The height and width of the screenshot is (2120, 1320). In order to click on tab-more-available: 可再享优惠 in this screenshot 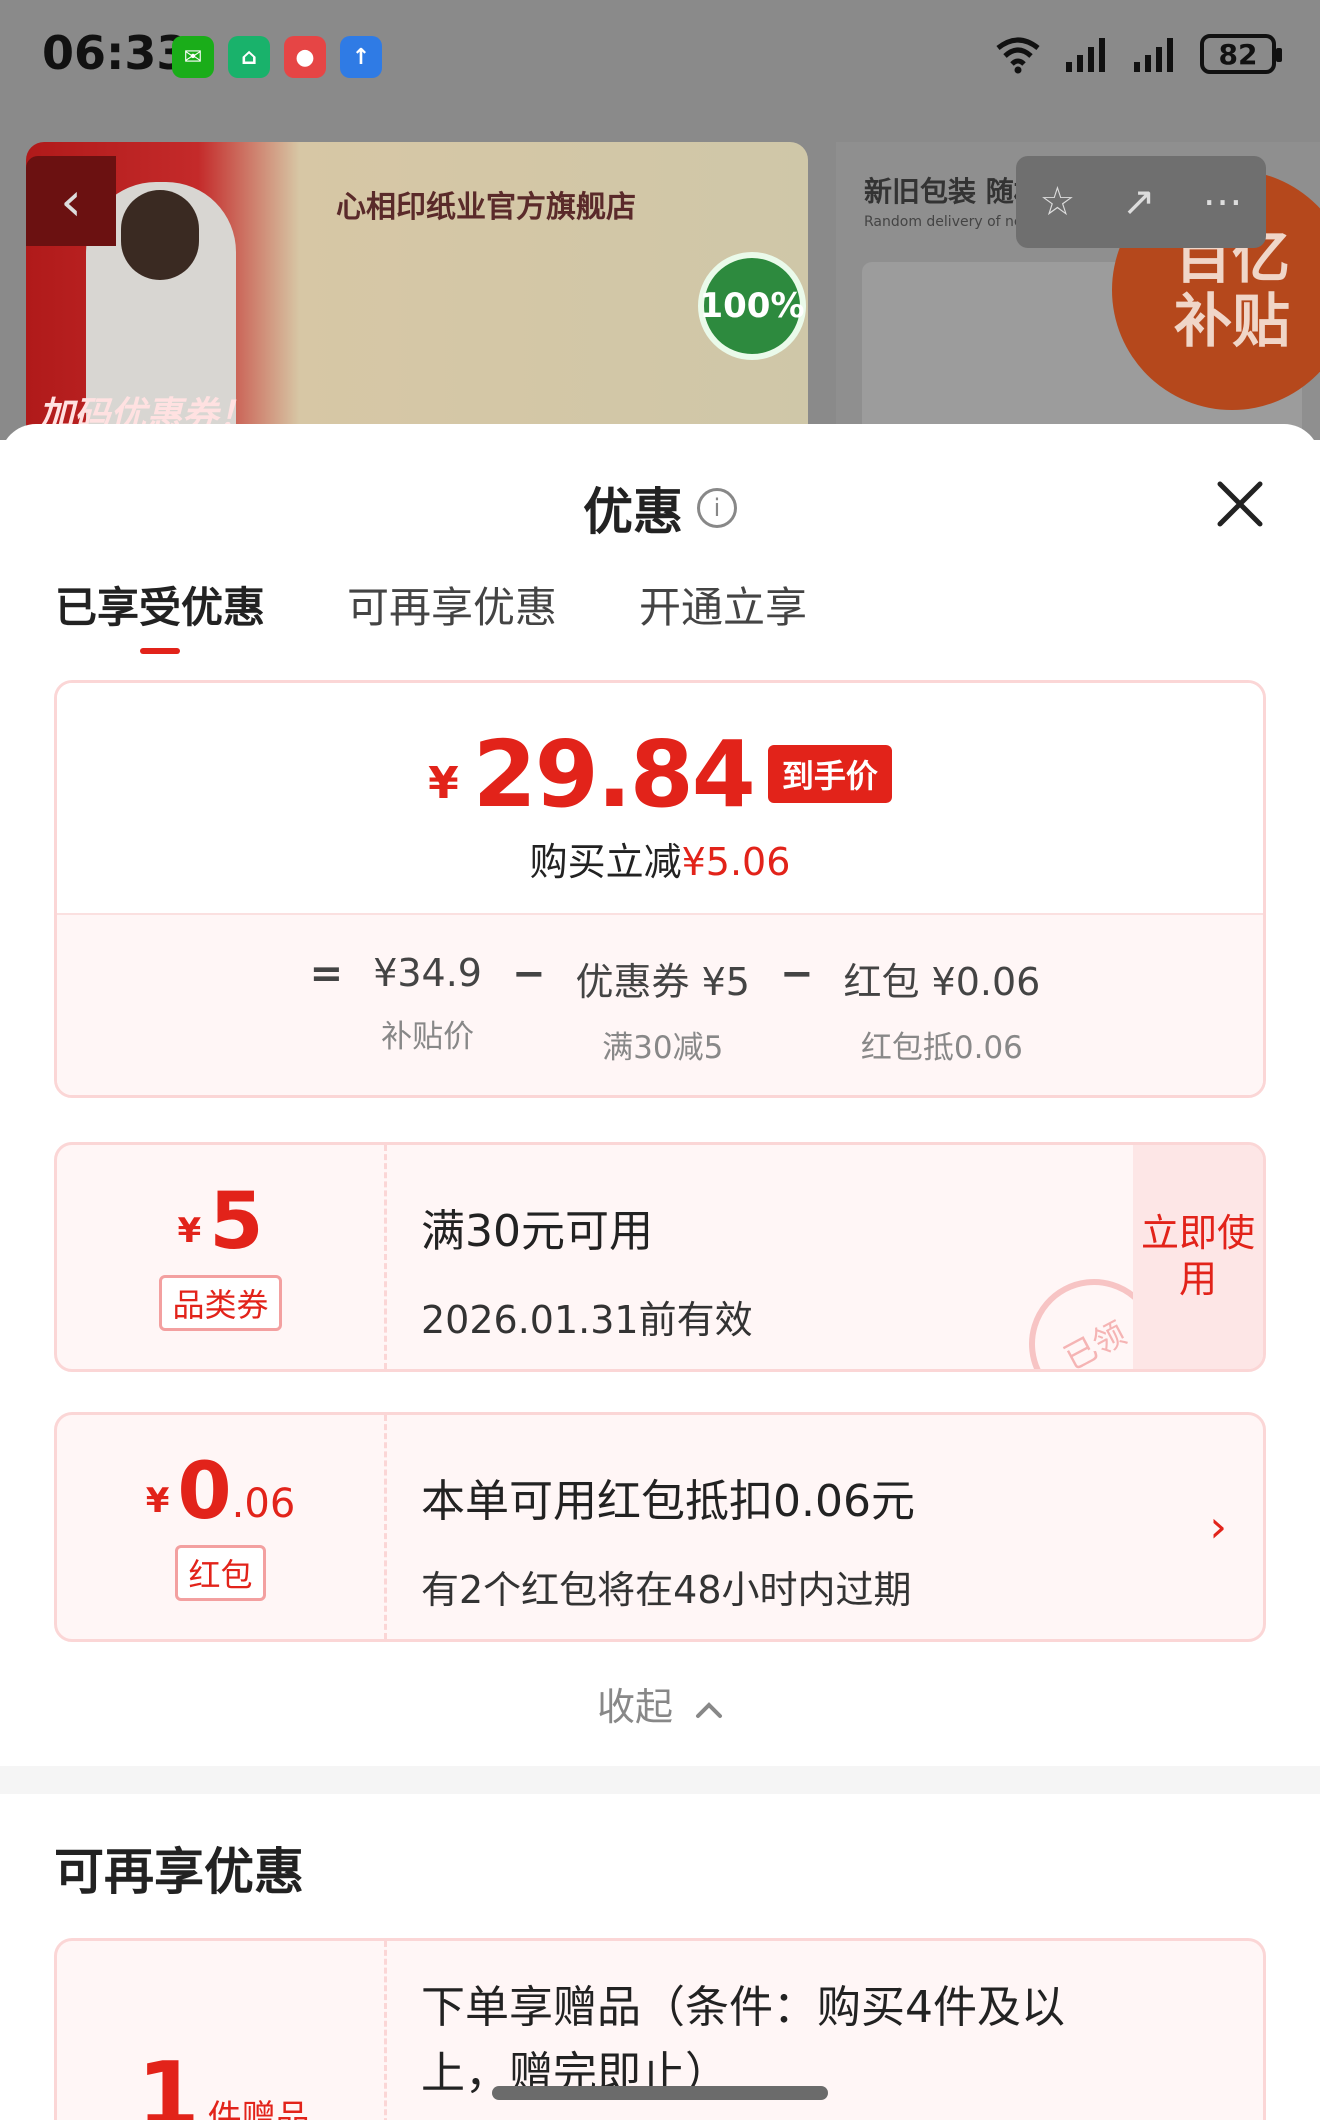, I will do `click(452, 609)`.